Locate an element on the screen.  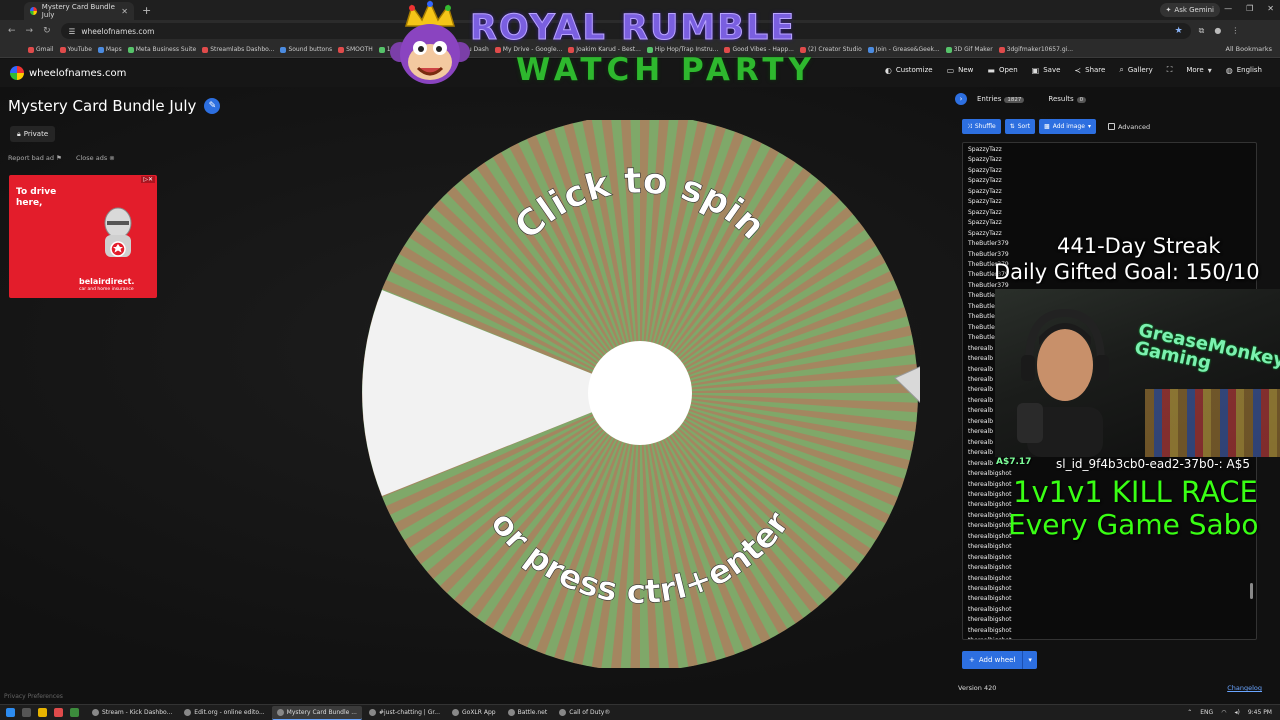
entries-toolbar: ⤨ Shuffle ⇅ Sort ▩ Add image ▾ Advanced is located at coordinates (1056, 126).